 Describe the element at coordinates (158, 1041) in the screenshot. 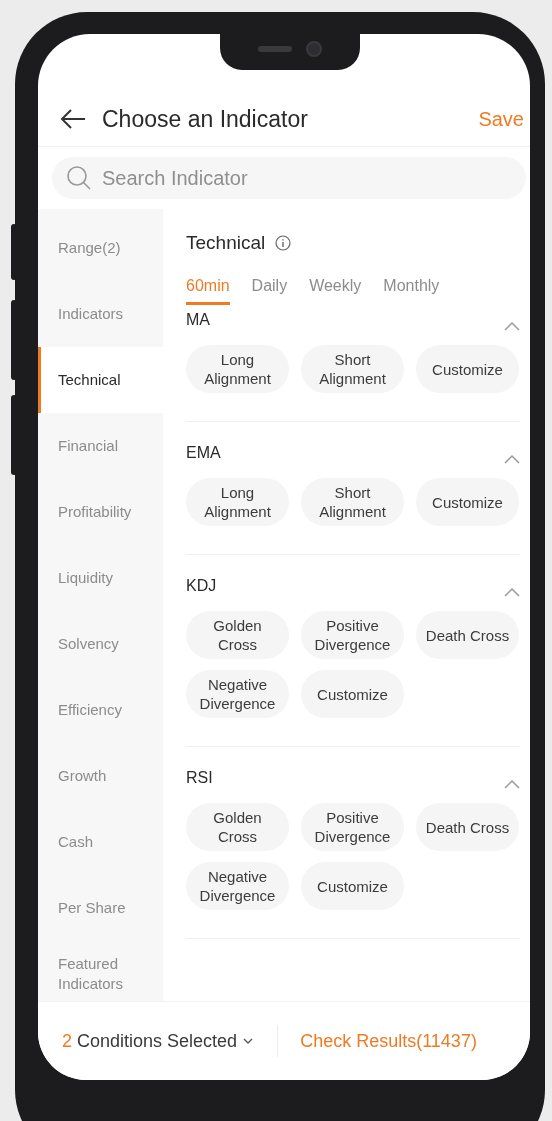

I see `conditions-selected-button: 2 Conditions Selected` at that location.